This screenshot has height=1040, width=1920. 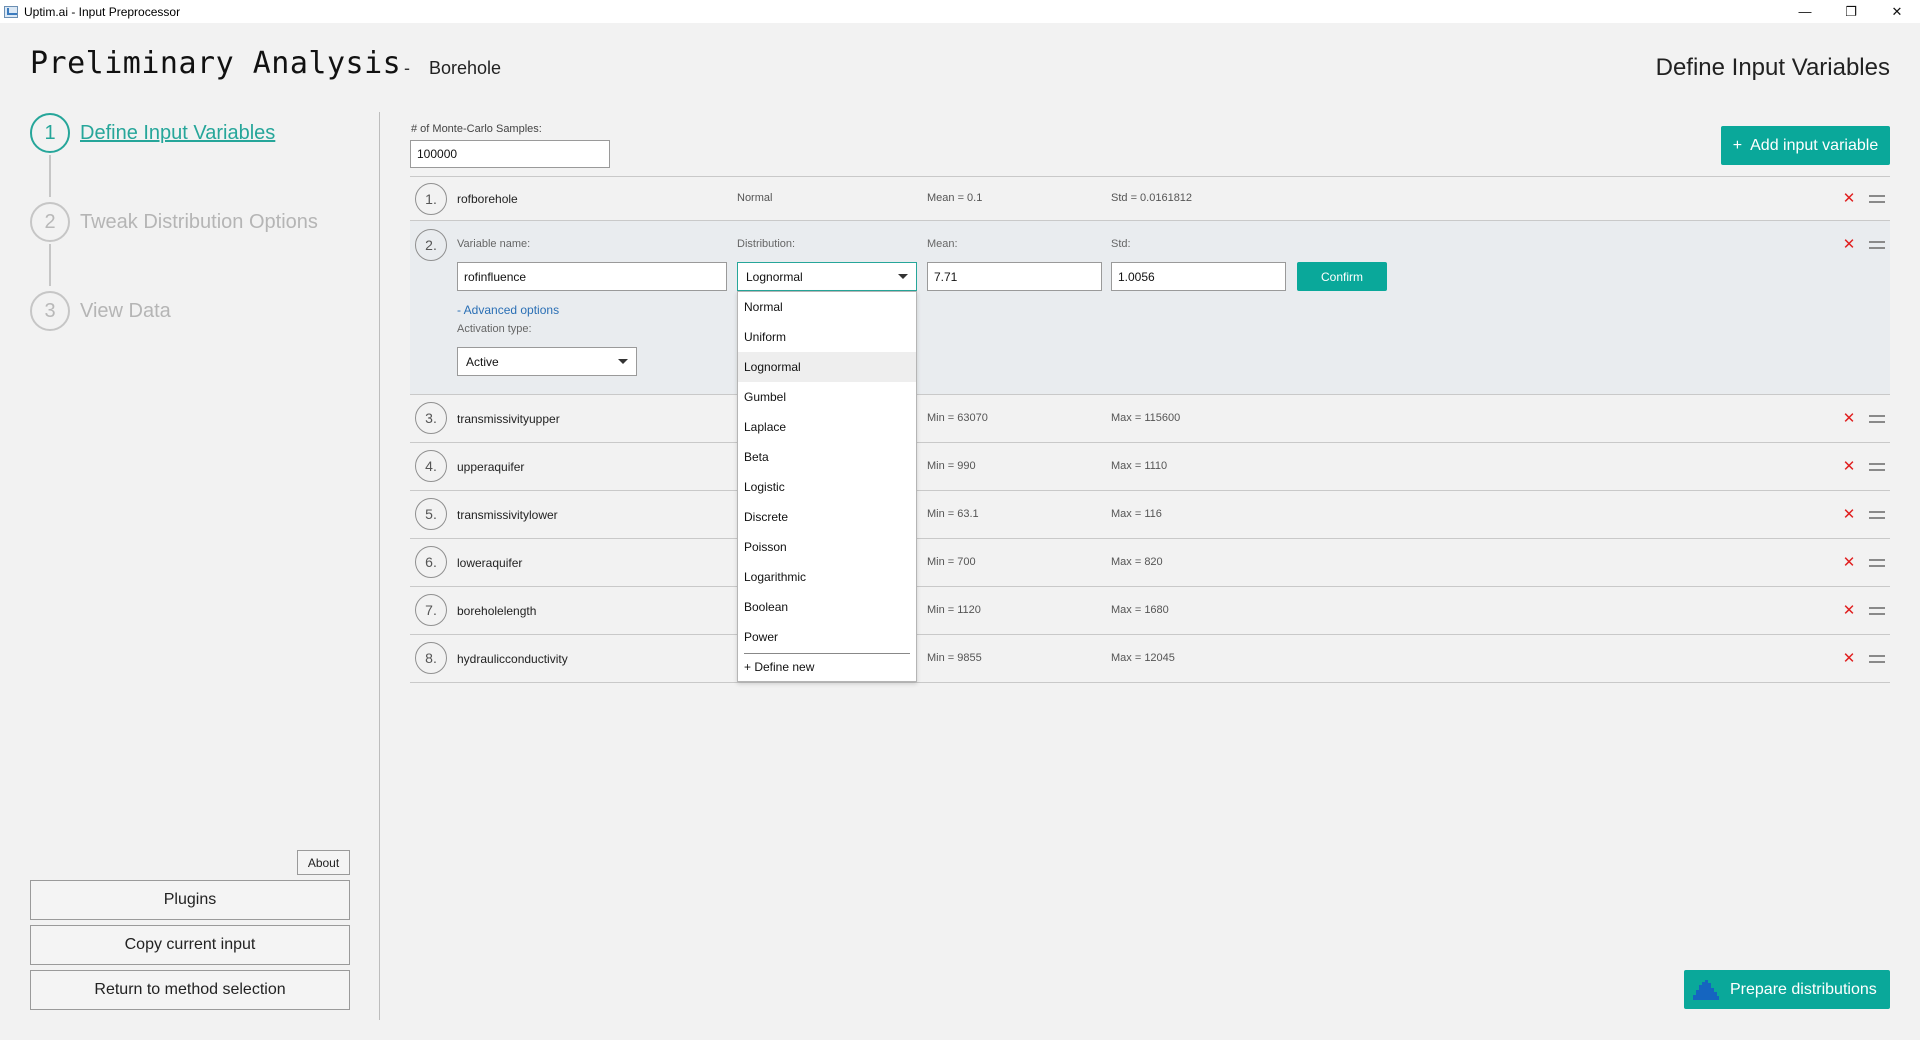 I want to click on step-view-data: 3 View Data, so click(x=100, y=311).